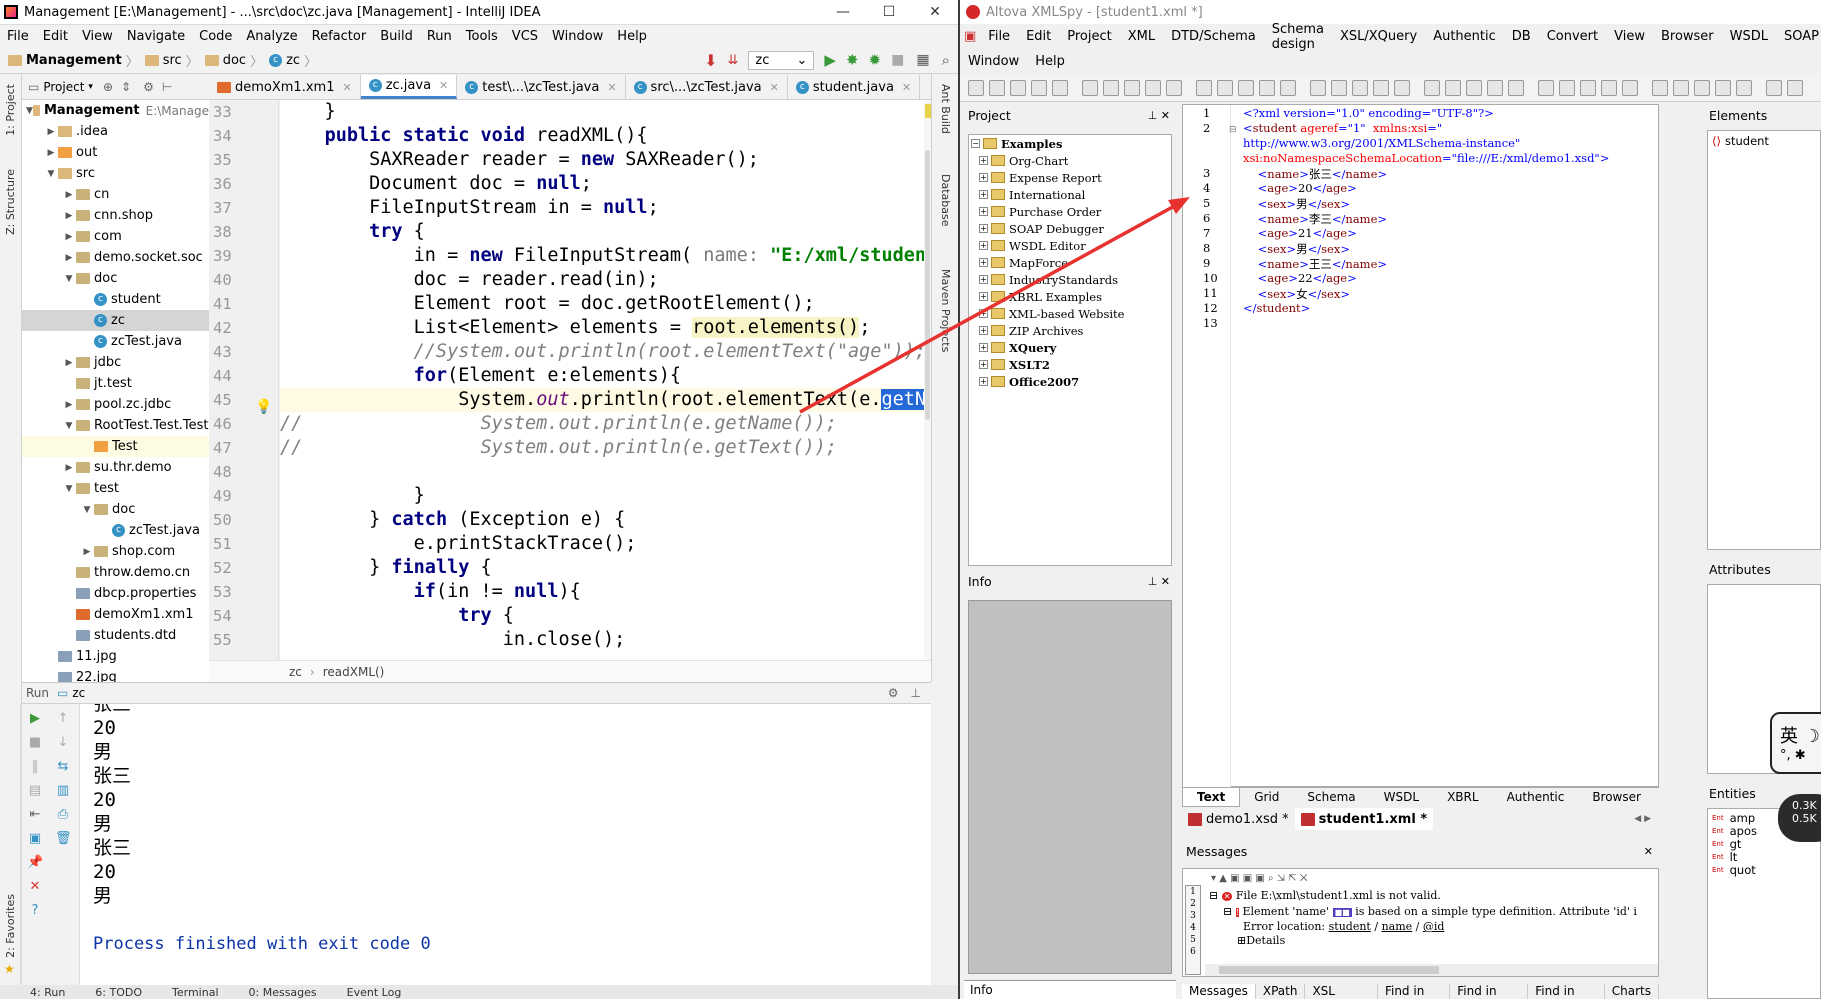 The image size is (1821, 999). I want to click on stop-icon: ■, so click(35, 743).